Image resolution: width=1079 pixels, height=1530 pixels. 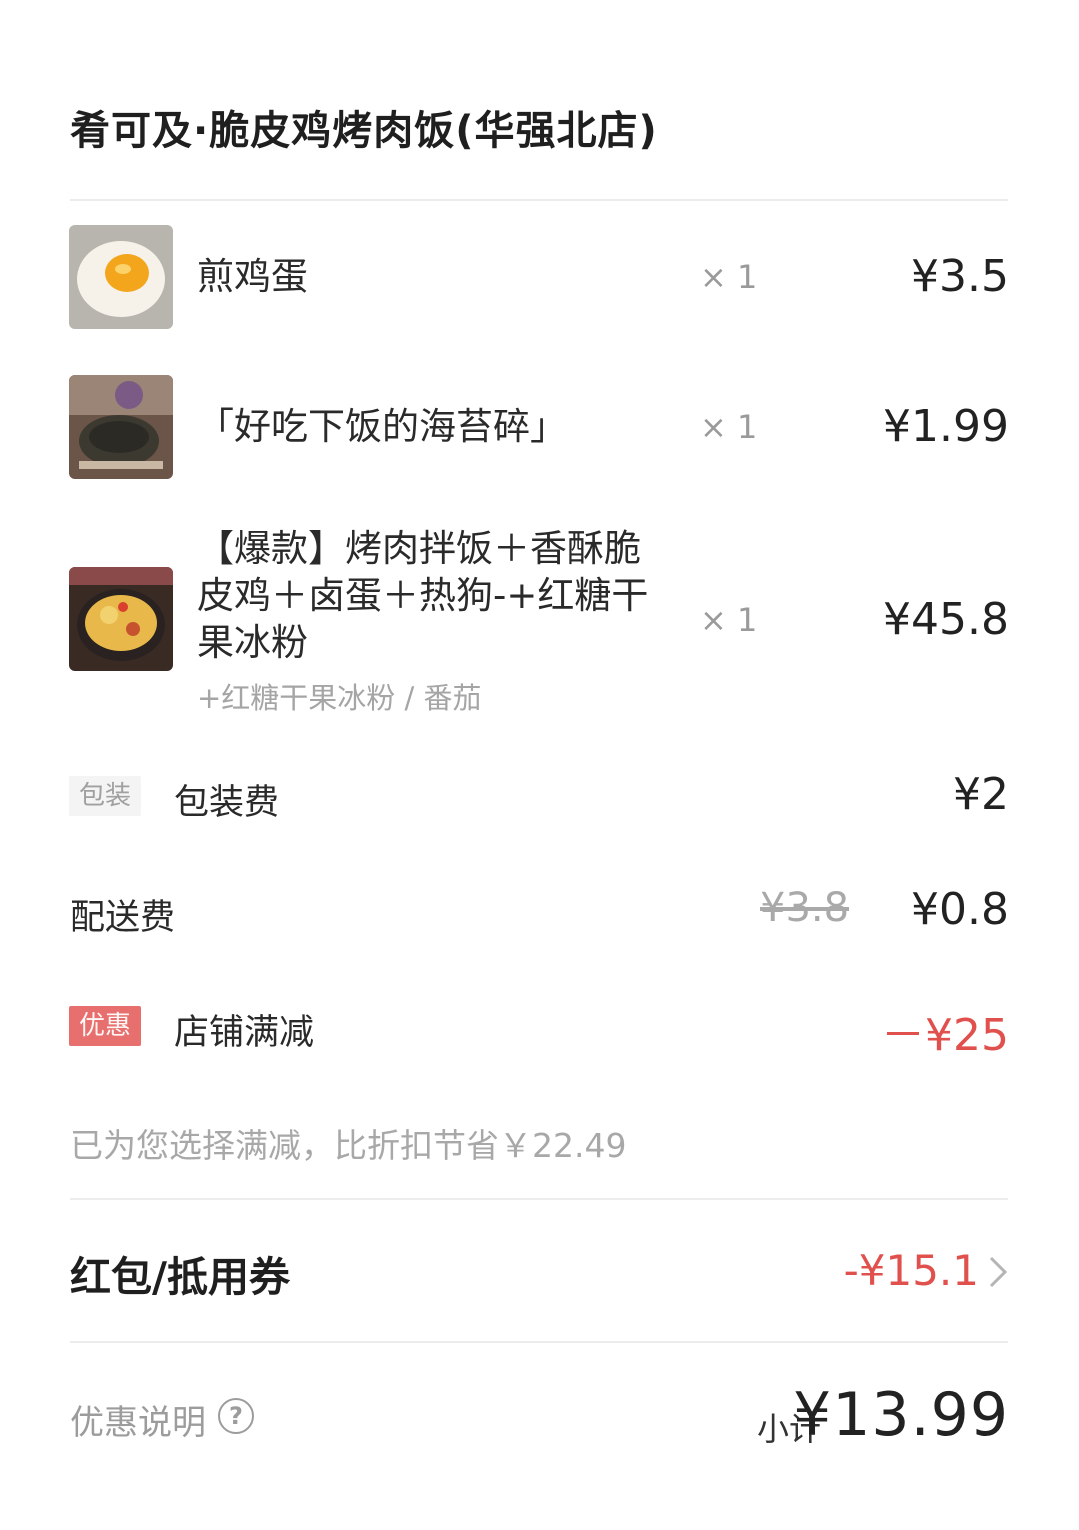 I want to click on discount-tag: 优惠, so click(x=105, y=1026).